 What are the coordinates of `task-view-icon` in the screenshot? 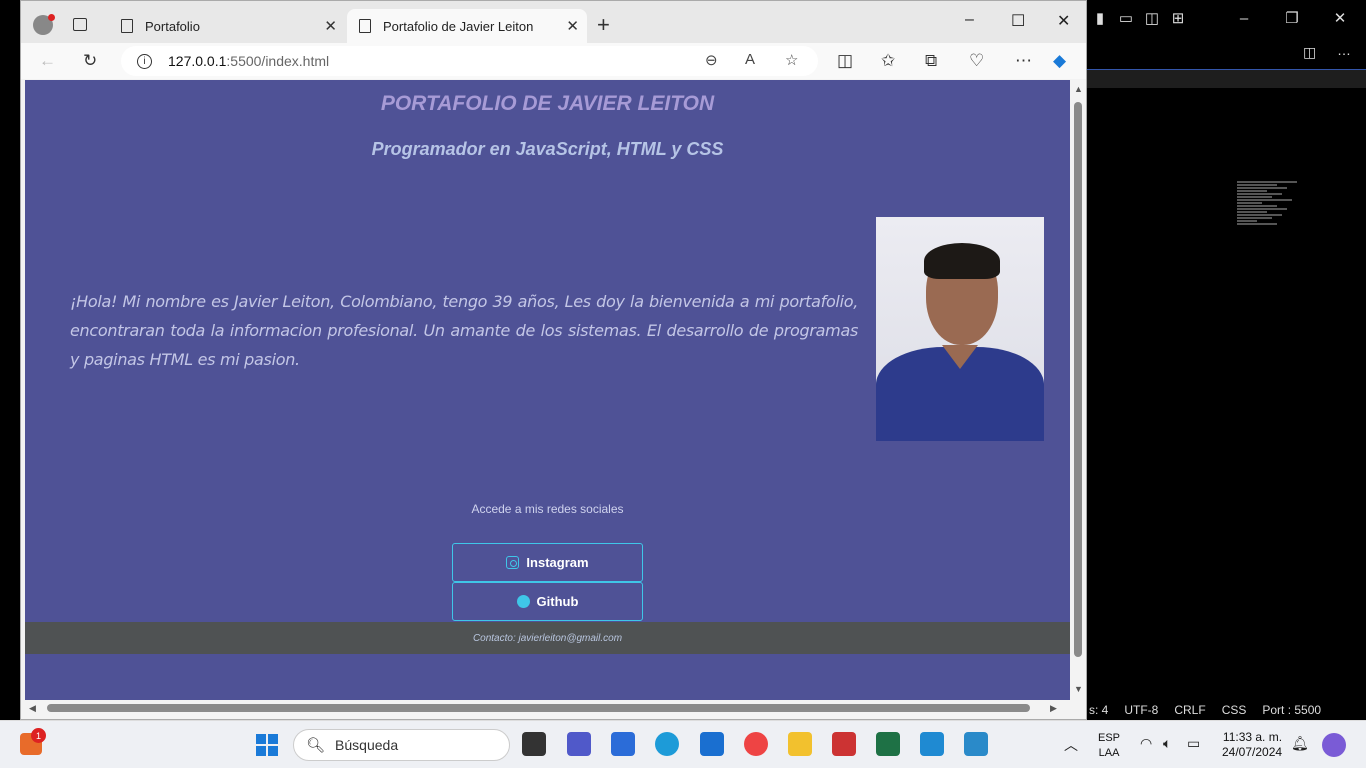 It's located at (534, 744).